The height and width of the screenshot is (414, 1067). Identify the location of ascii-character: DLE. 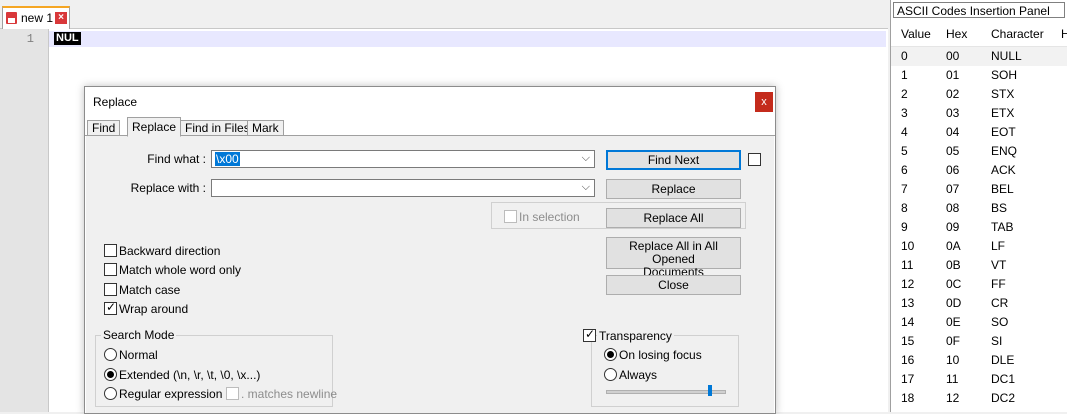
(1003, 360).